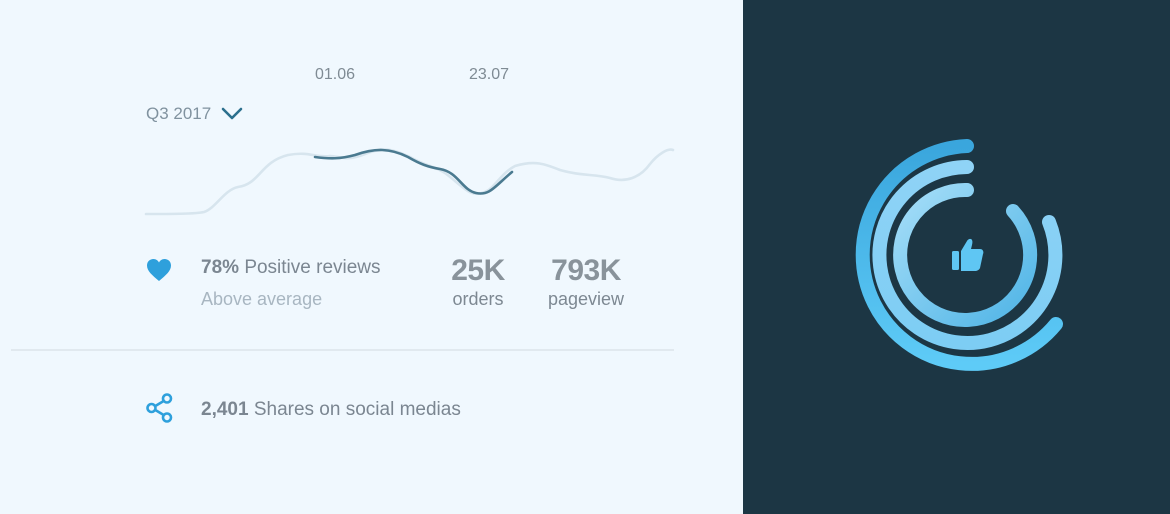  What do you see at coordinates (586, 270) in the screenshot?
I see `pageview-value: 793K` at bounding box center [586, 270].